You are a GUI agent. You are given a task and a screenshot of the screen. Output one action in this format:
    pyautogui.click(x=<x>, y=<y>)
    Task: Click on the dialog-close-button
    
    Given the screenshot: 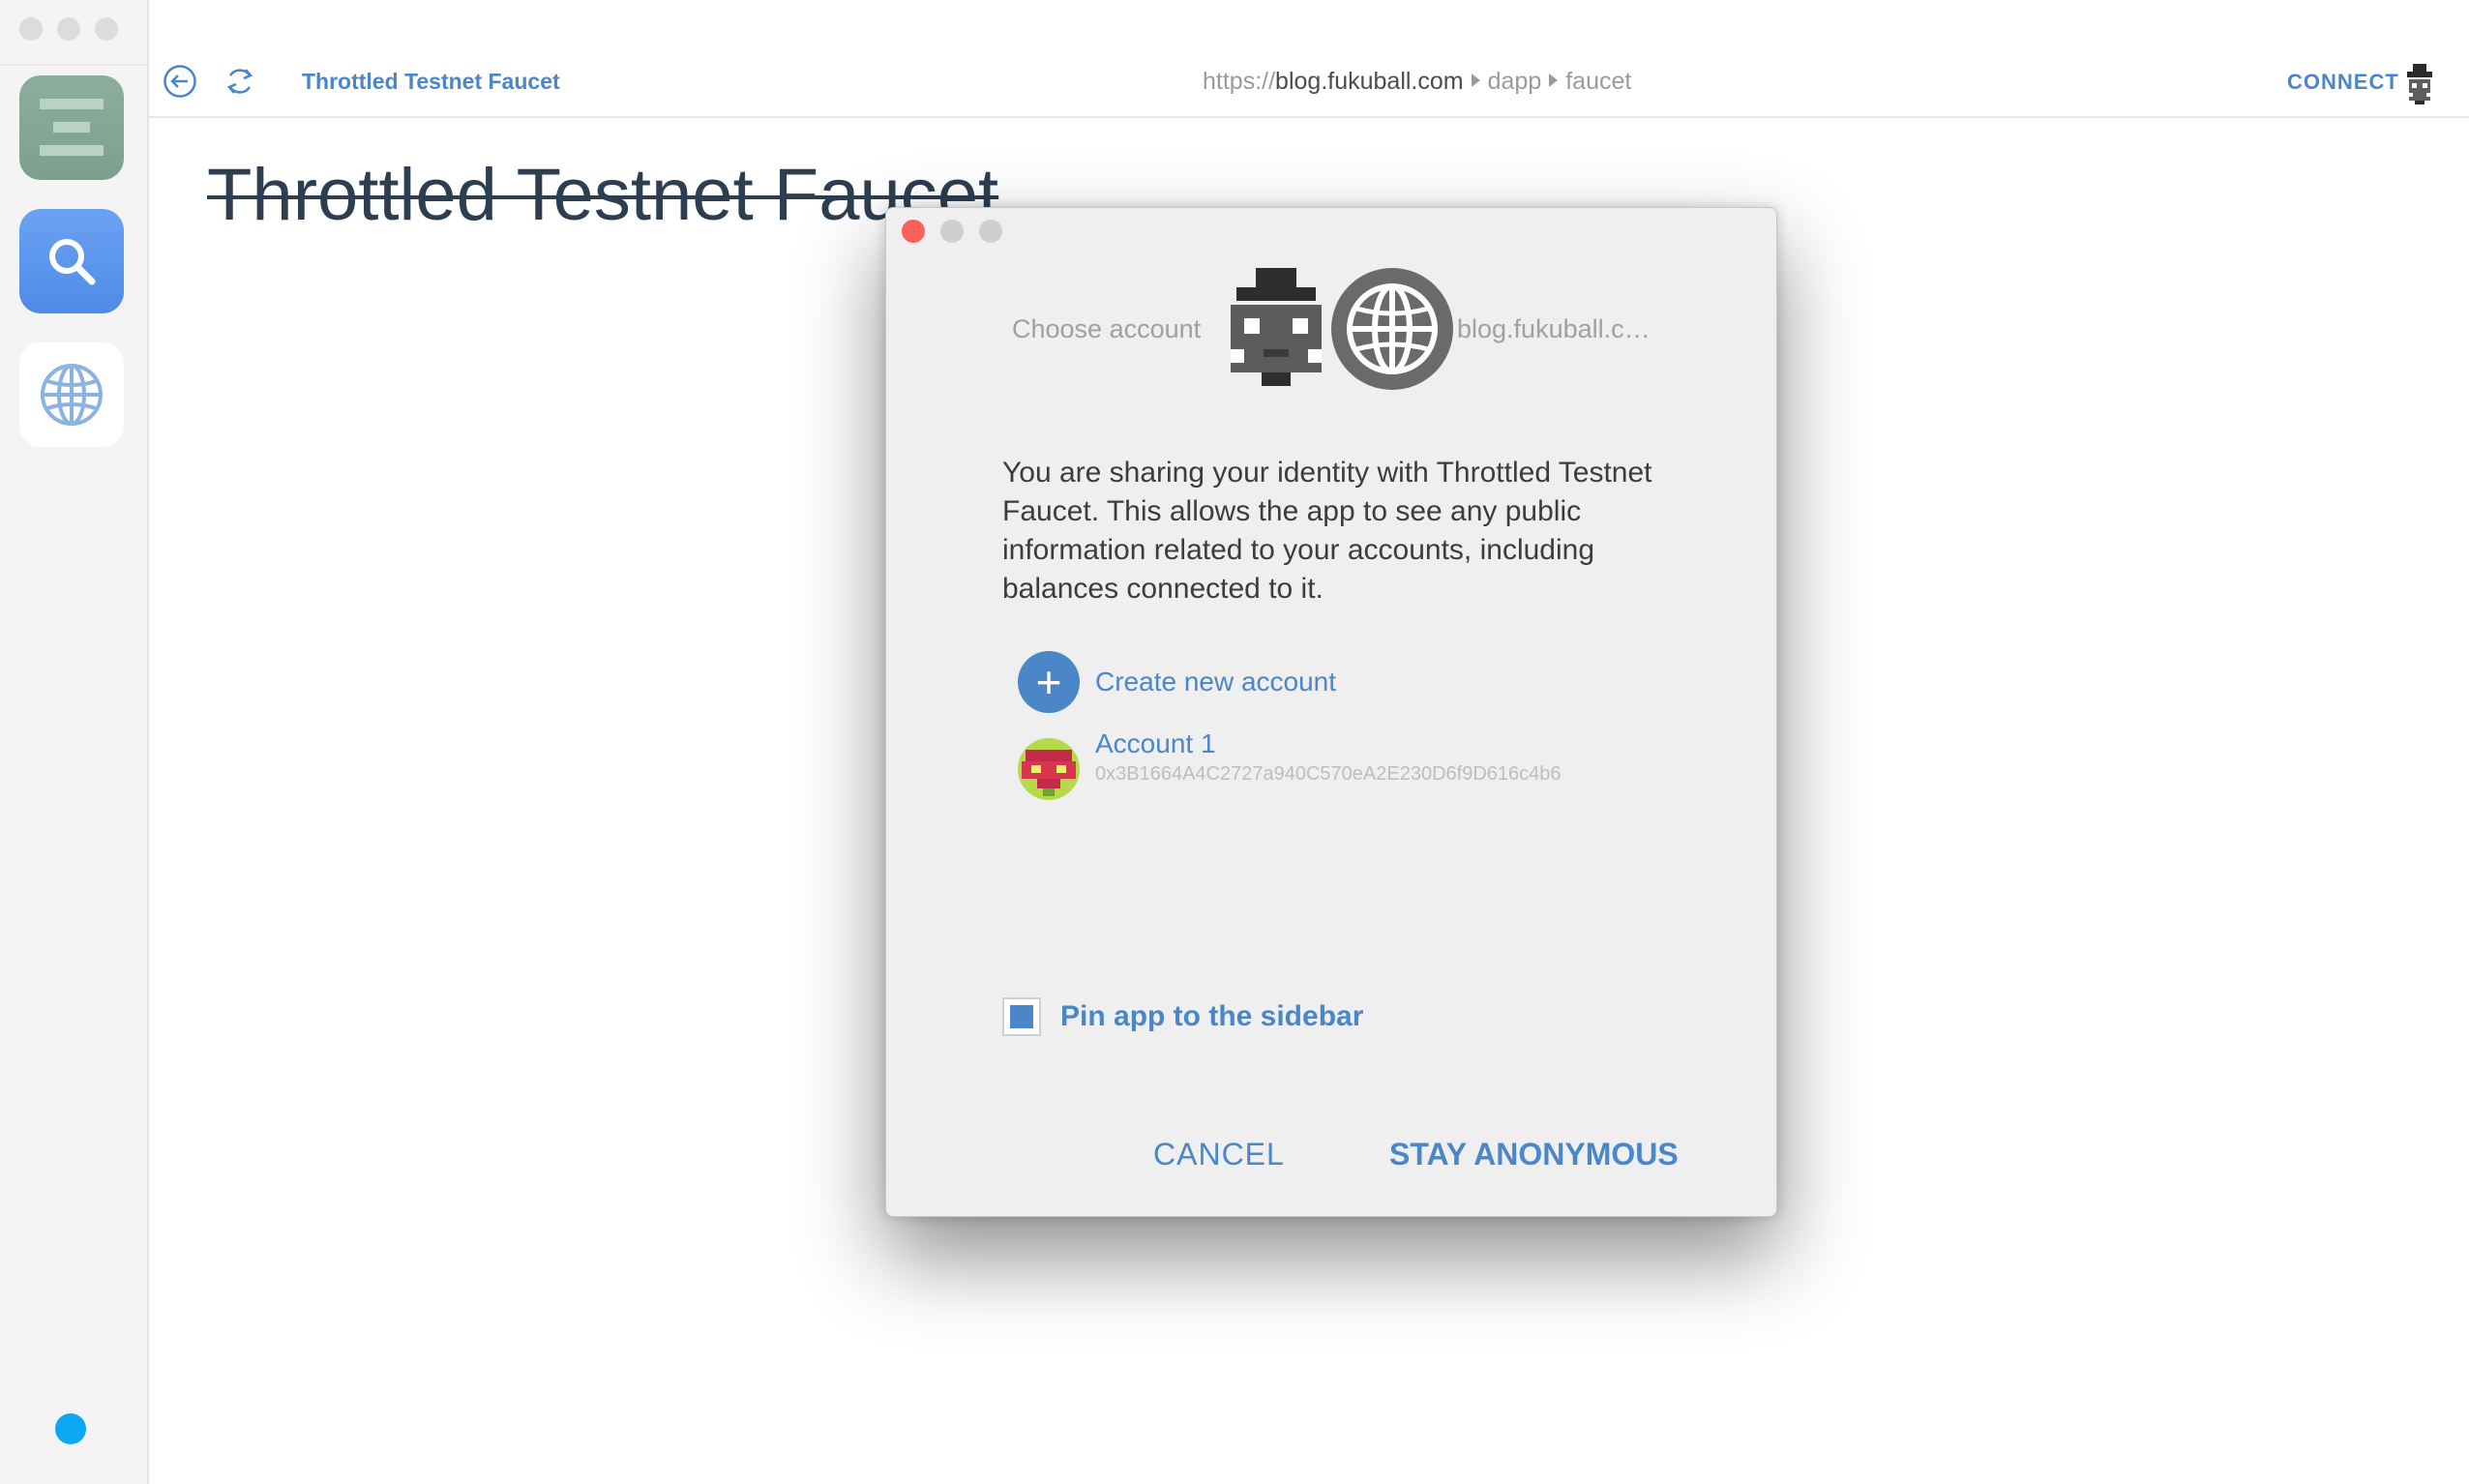 What is the action you would take?
    pyautogui.click(x=913, y=231)
    